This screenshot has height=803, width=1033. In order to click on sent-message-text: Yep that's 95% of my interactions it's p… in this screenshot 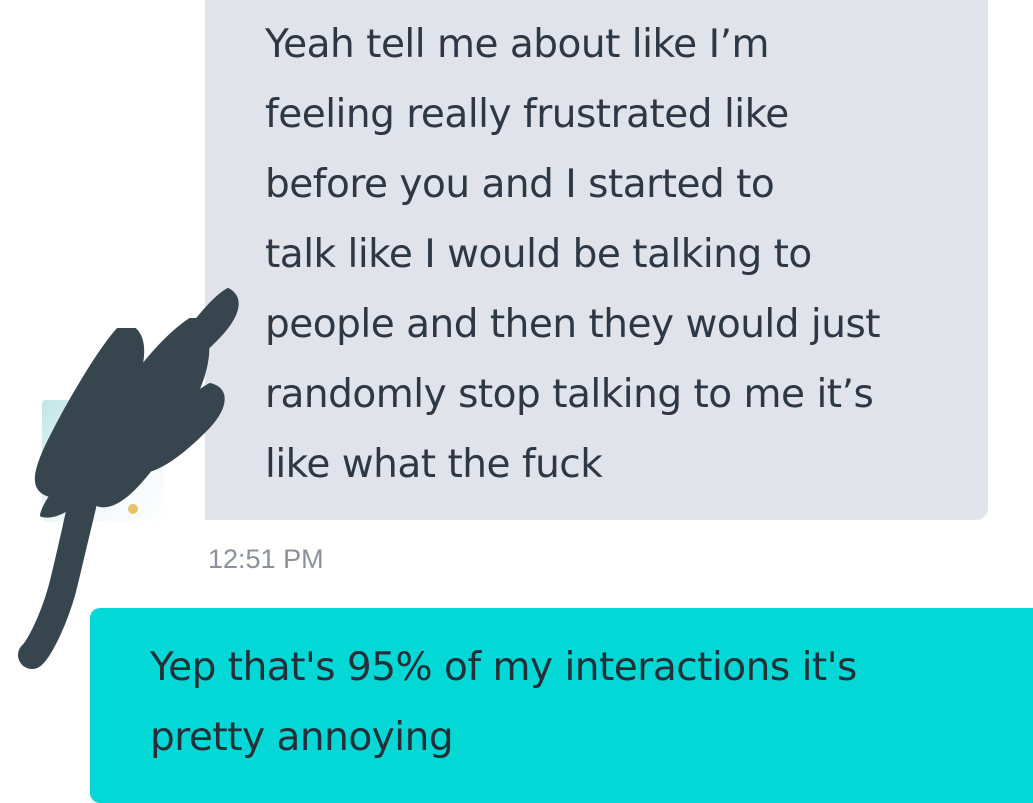, I will do `click(503, 702)`.